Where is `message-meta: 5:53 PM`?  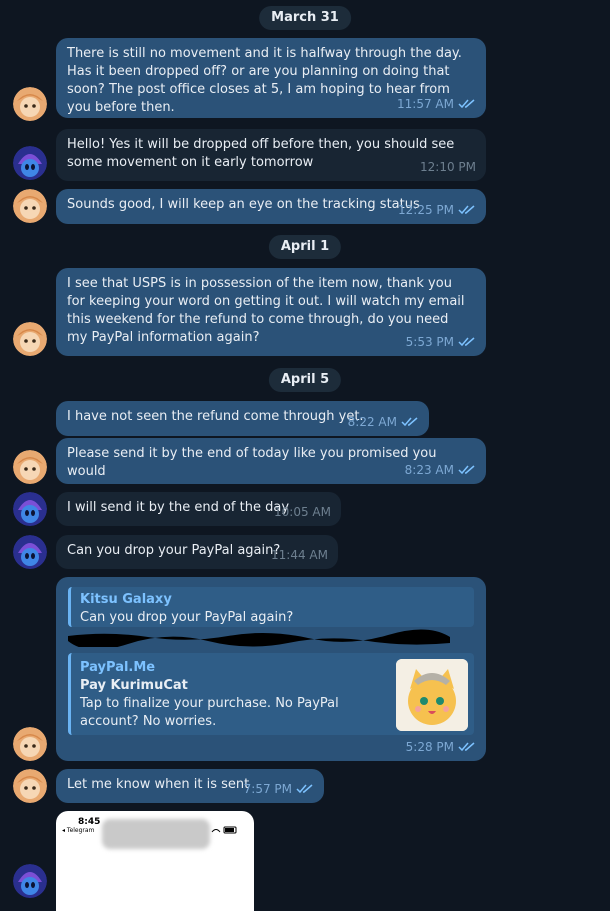
message-meta: 5:53 PM is located at coordinates (441, 342).